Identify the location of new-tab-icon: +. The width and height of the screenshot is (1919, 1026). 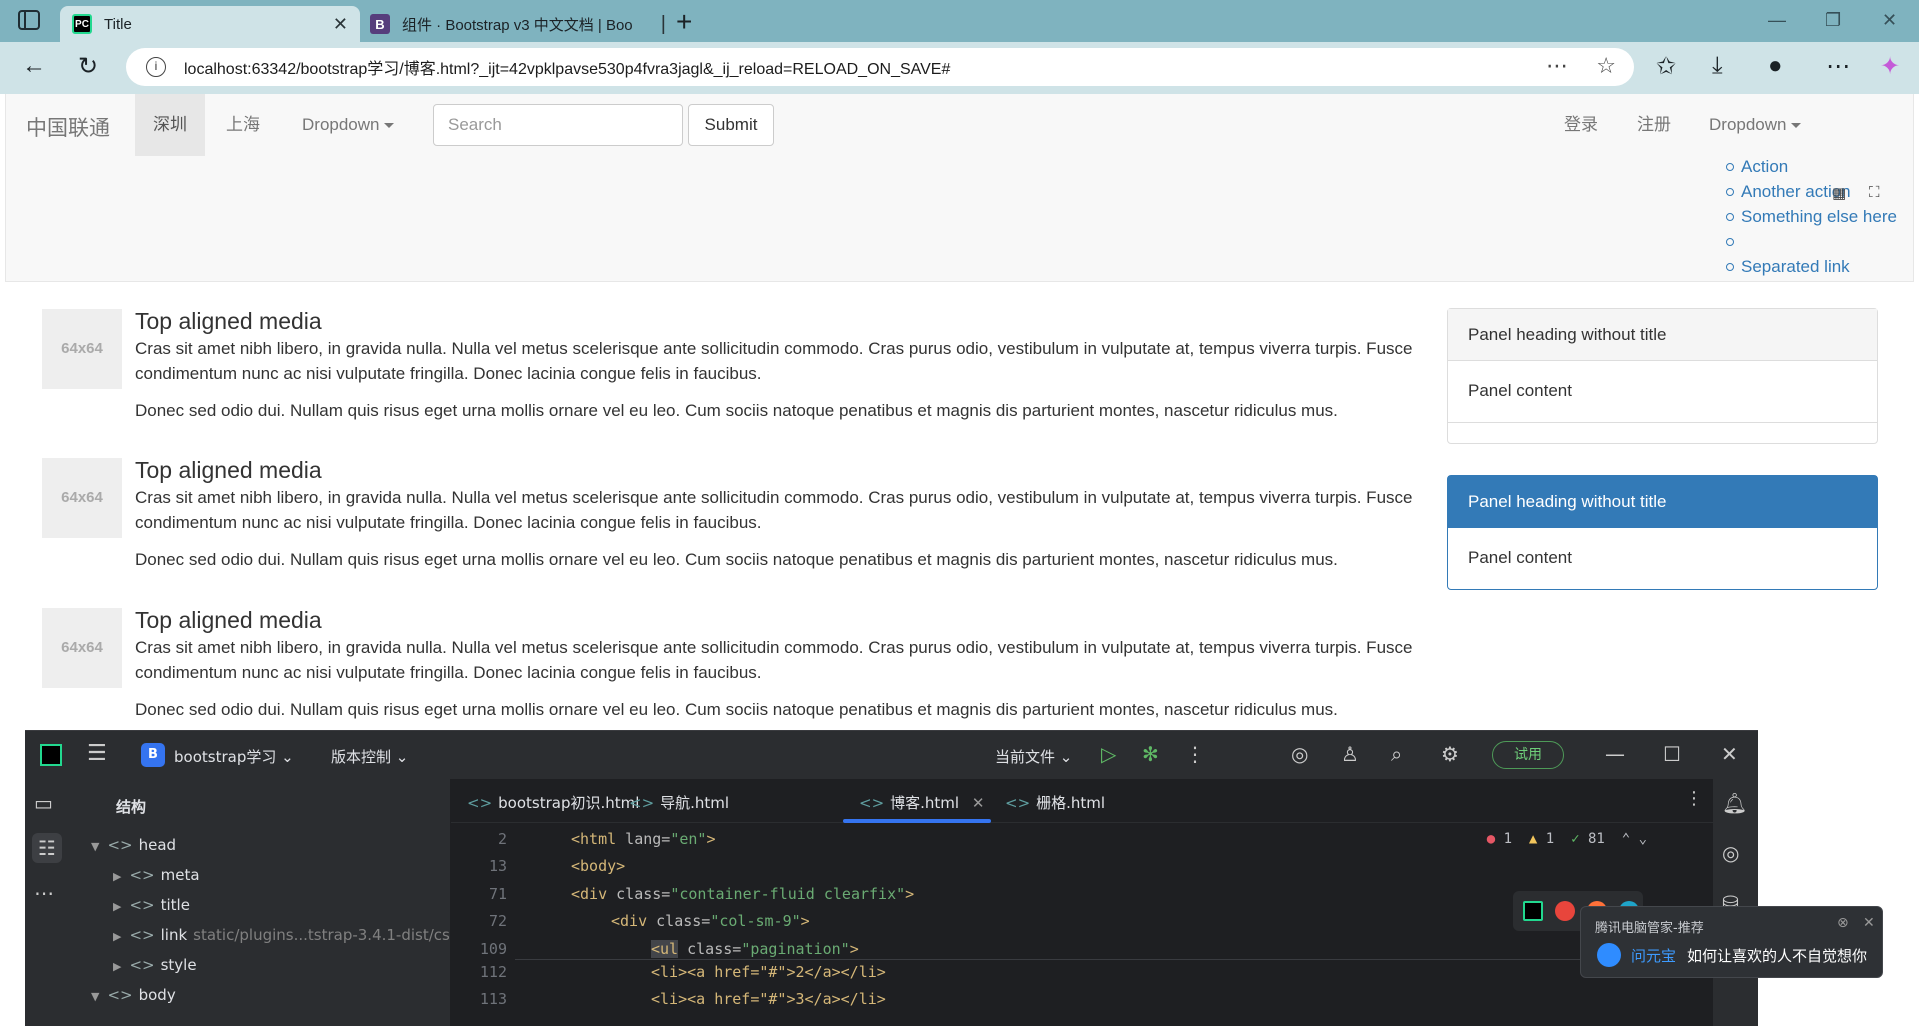
(684, 22).